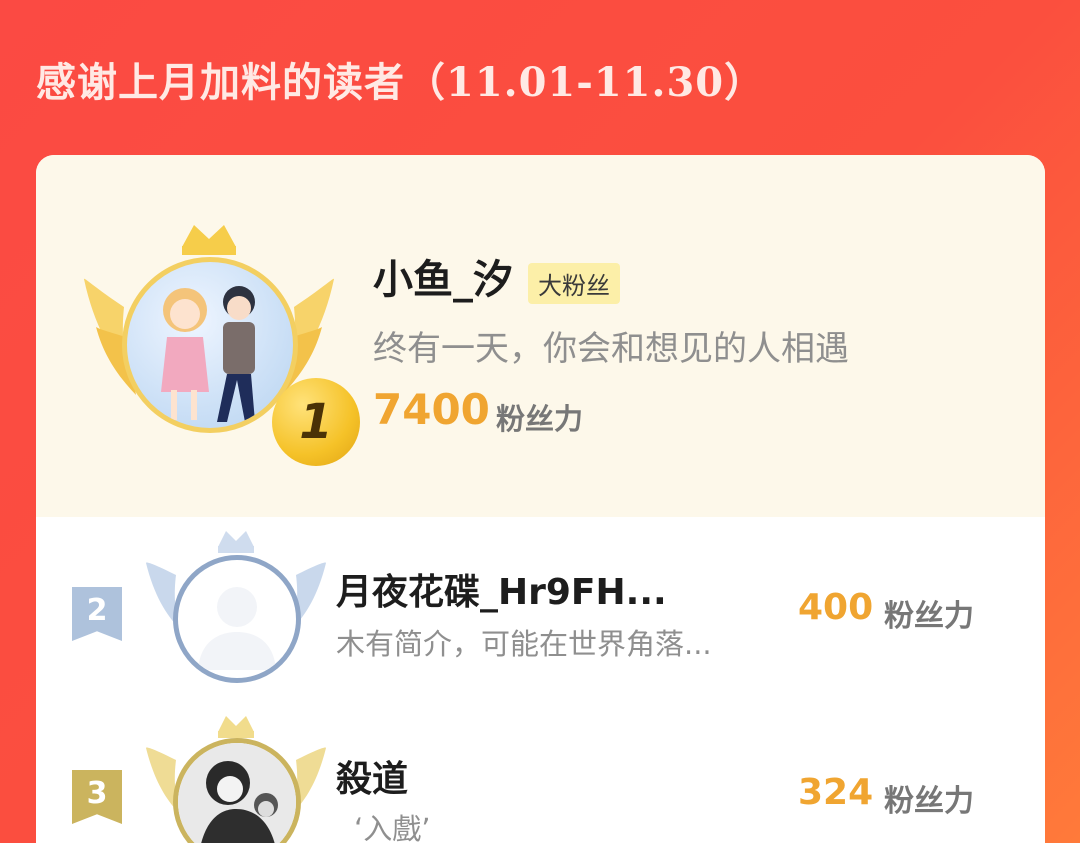 The width and height of the screenshot is (1080, 843). Describe the element at coordinates (836, 792) in the screenshot. I see `rank3-score: 324` at that location.